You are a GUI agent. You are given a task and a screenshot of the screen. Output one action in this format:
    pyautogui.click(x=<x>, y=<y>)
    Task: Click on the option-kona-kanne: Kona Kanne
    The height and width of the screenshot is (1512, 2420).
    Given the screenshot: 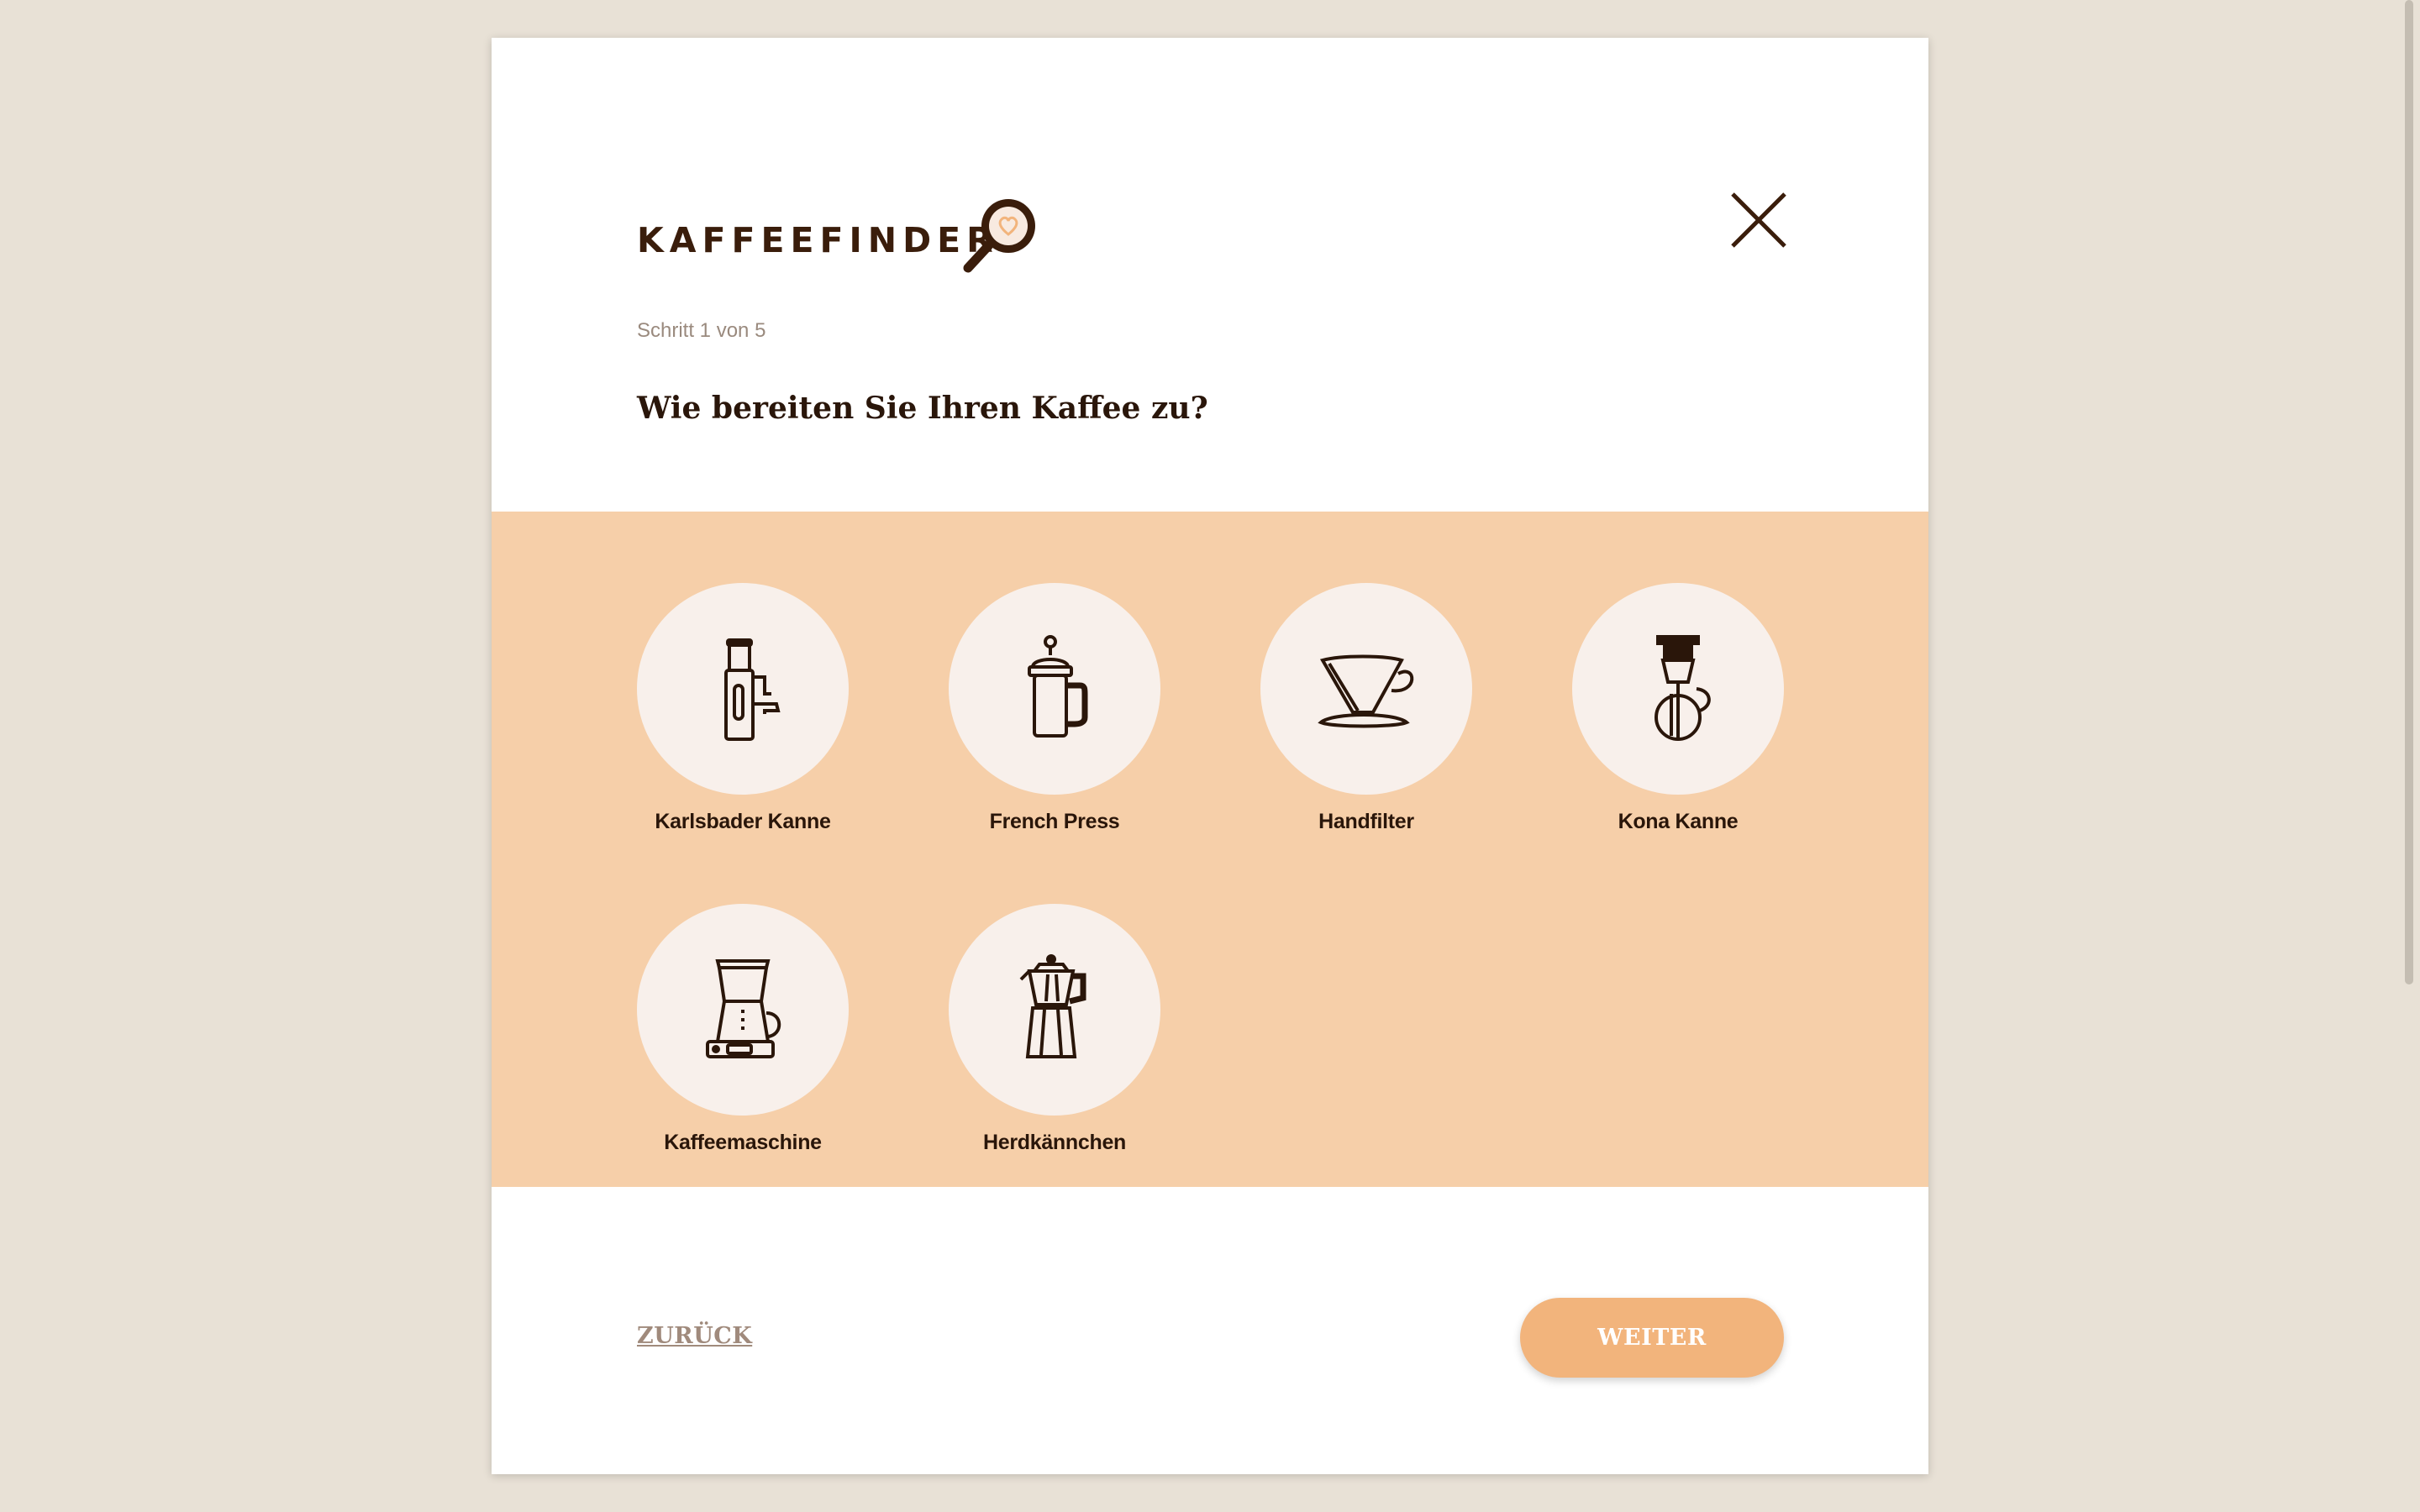 What is the action you would take?
    pyautogui.click(x=1678, y=708)
    